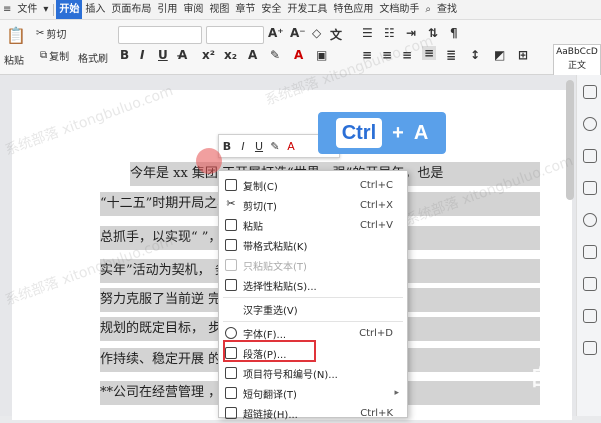 Image resolution: width=601 pixels, height=423 pixels. I want to click on tab-home: 开始, so click(69, 9).